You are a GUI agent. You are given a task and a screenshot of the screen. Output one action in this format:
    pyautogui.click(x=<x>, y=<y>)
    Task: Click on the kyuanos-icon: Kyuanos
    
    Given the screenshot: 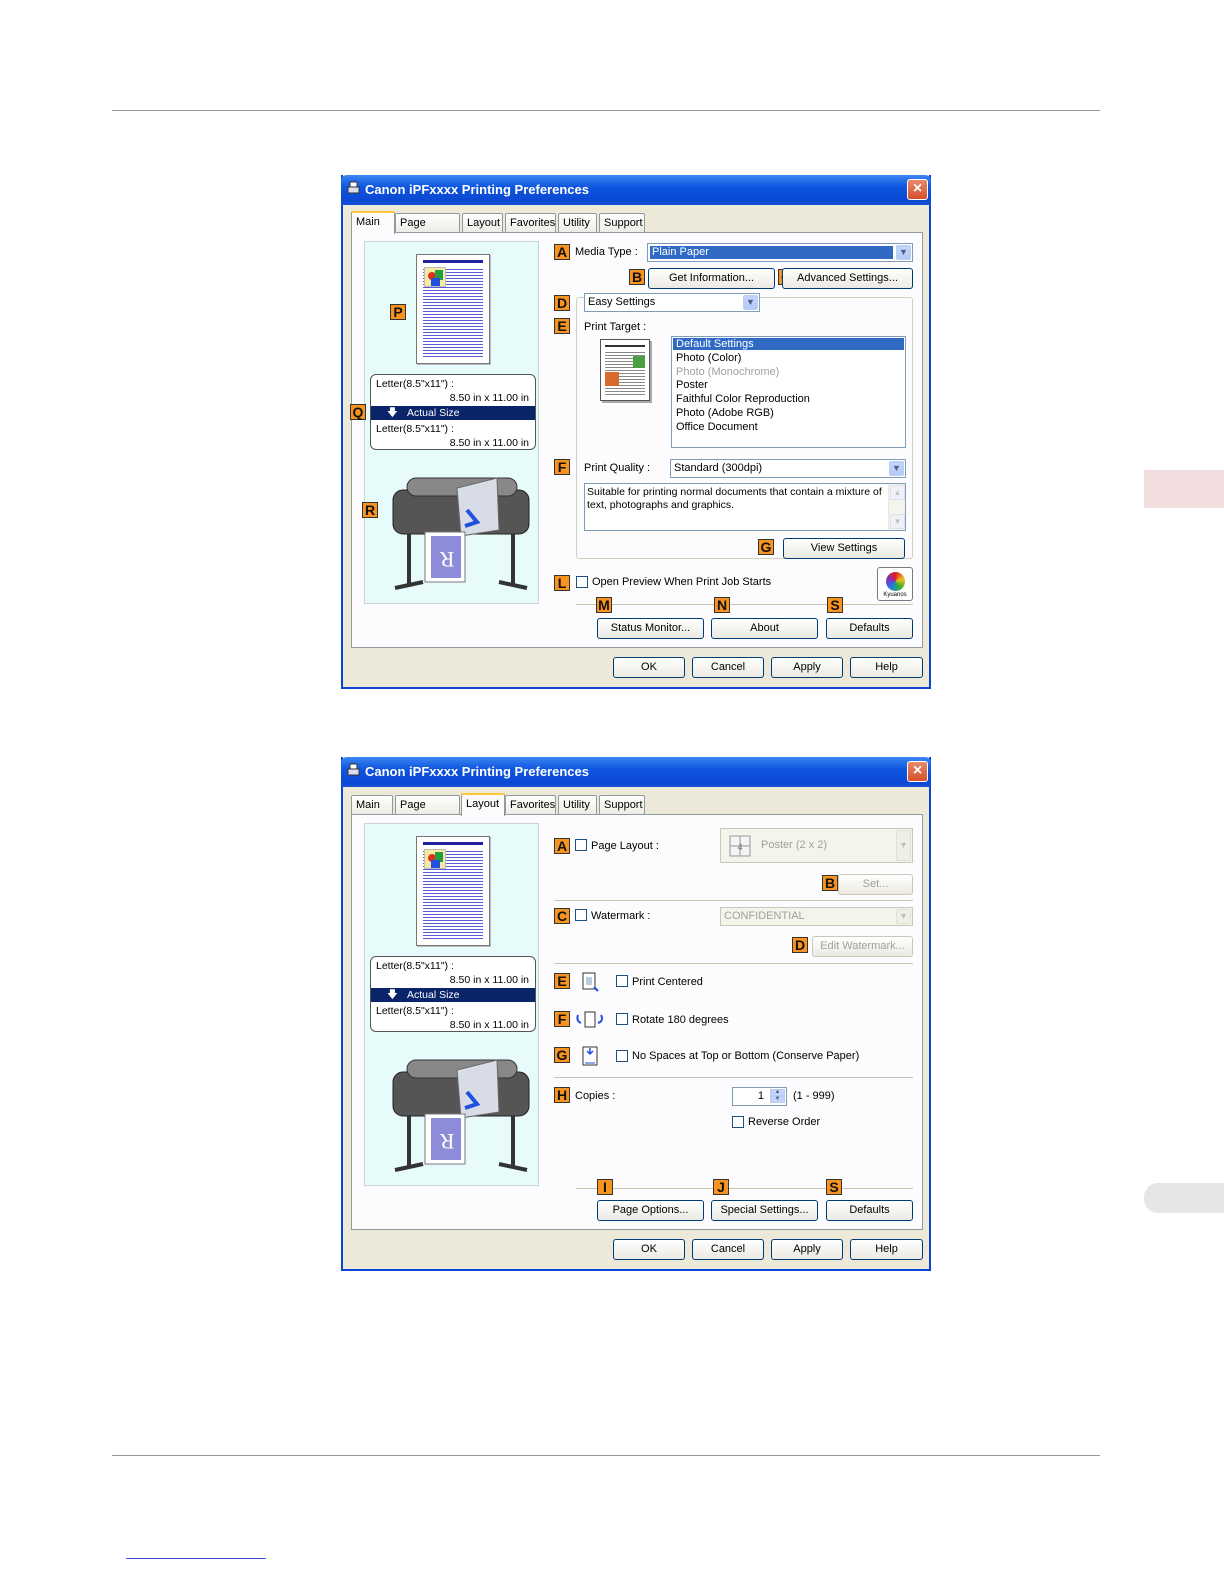 What is the action you would take?
    pyautogui.click(x=895, y=584)
    